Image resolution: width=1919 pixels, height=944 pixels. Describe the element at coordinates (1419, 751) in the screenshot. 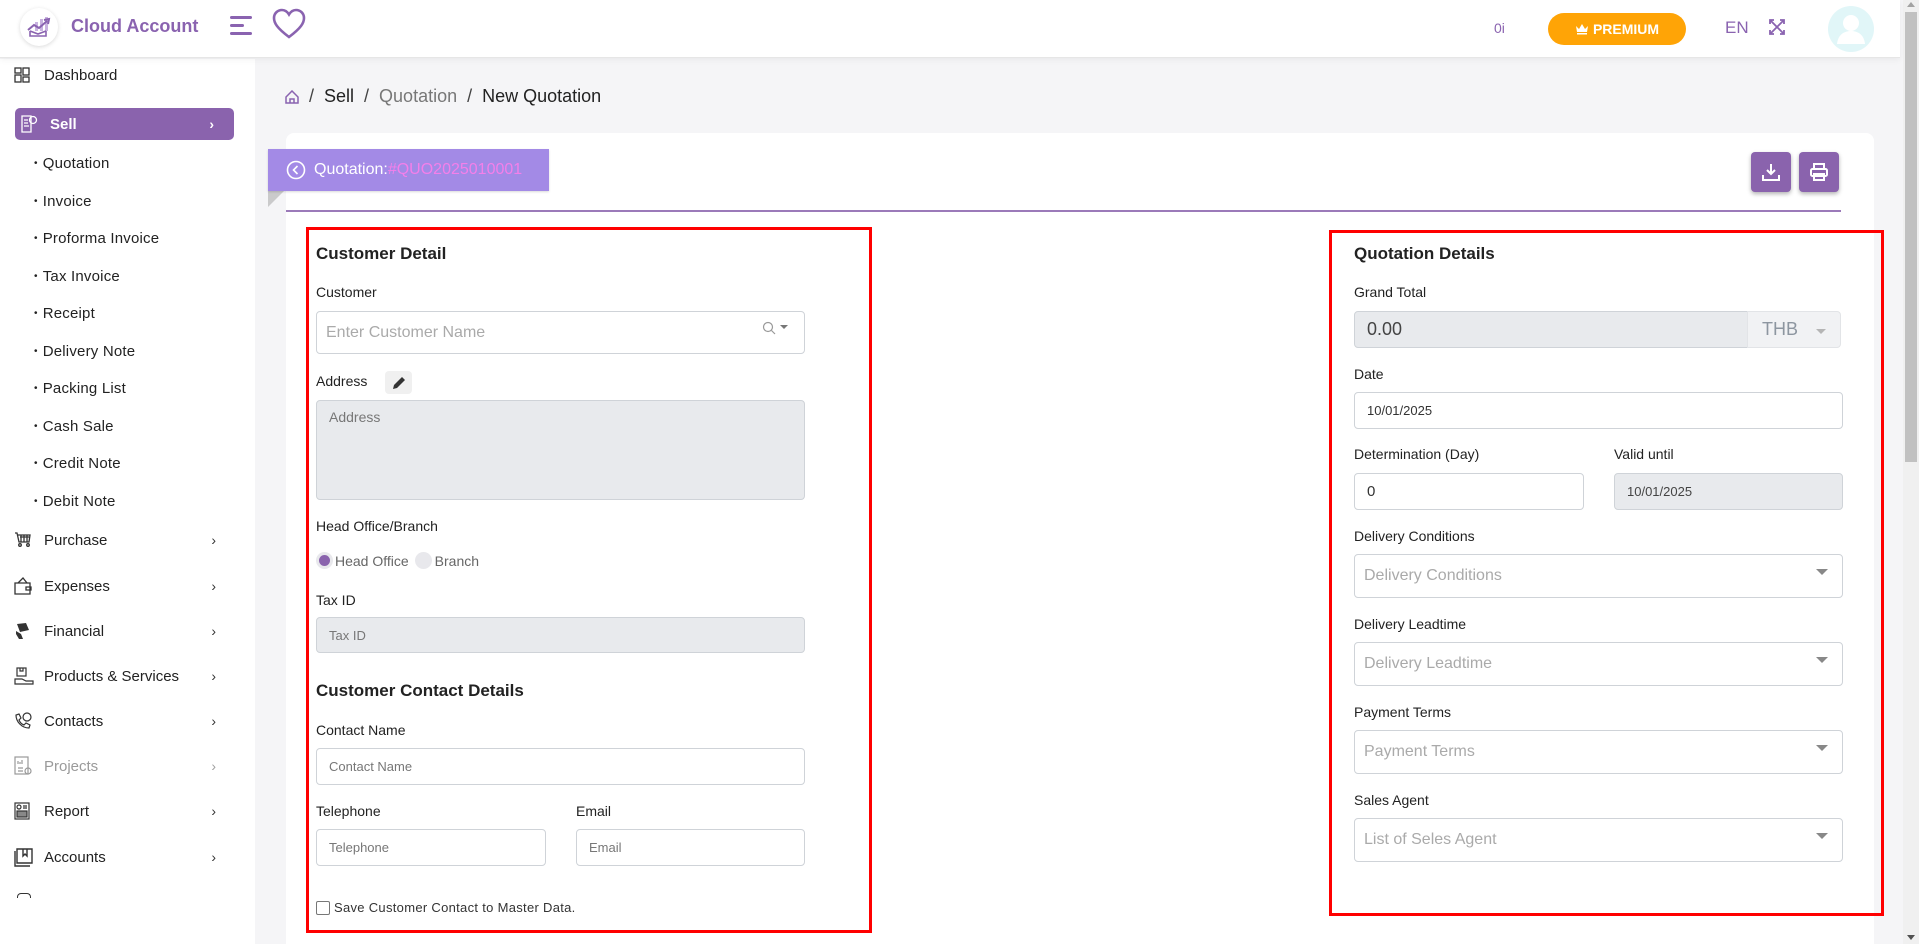

I see `payment-terms-placeholder: Payment Terms` at that location.